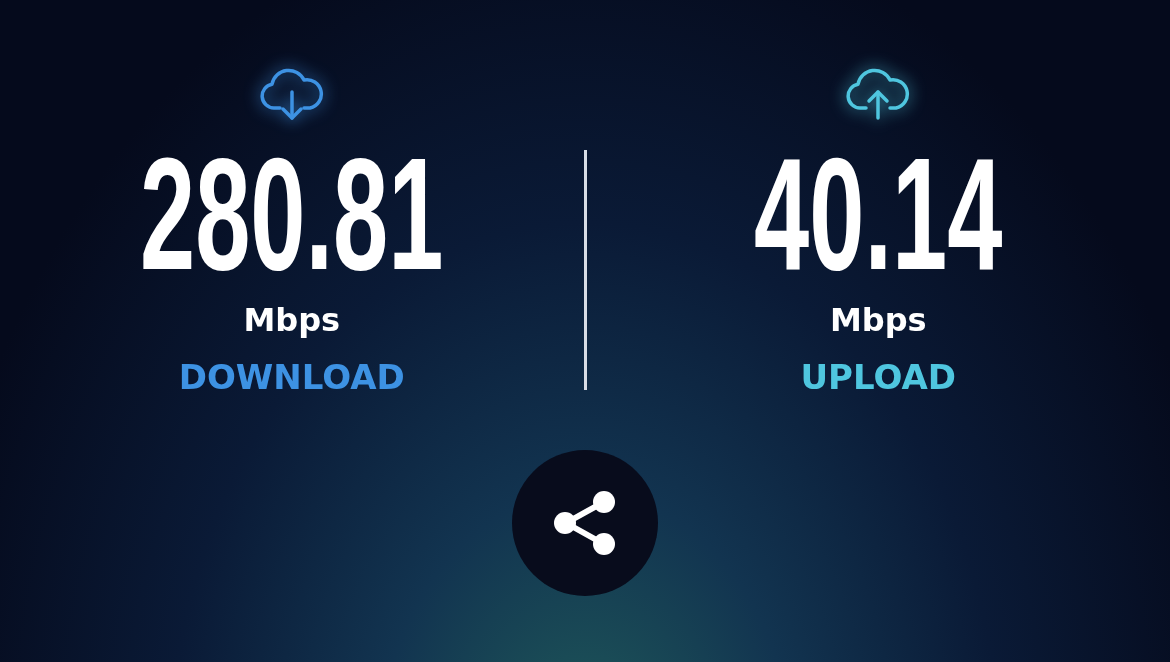  Describe the element at coordinates (878, 214) in the screenshot. I see `speed-value: 40.14` at that location.